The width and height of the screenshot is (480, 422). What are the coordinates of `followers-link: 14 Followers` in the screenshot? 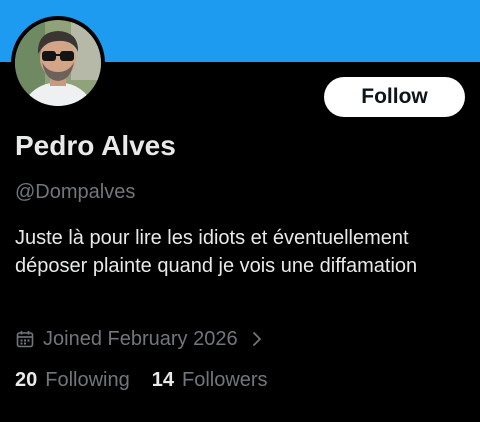 It's located at (210, 380).